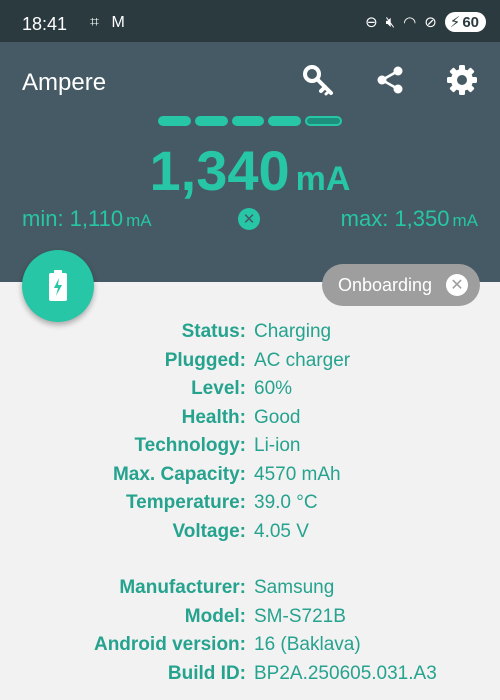 This screenshot has height=700, width=500. What do you see at coordinates (277, 417) in the screenshot?
I see `info-value: Good` at bounding box center [277, 417].